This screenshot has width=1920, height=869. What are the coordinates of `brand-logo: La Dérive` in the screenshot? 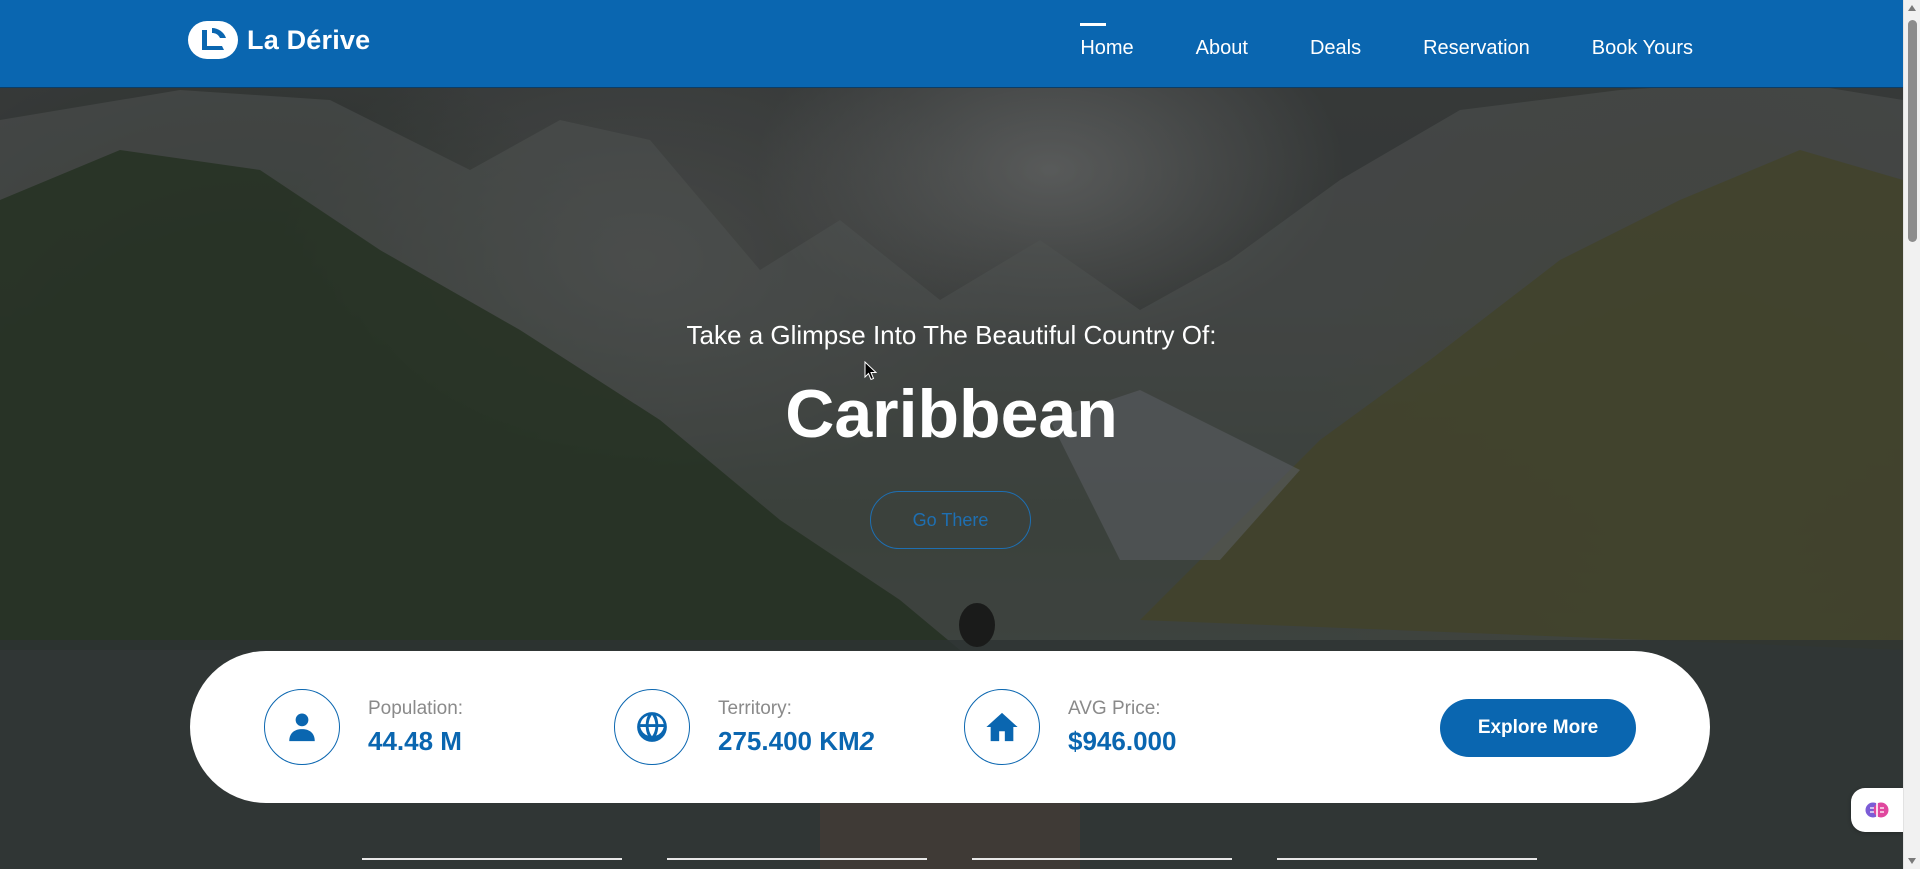 It's located at (279, 40).